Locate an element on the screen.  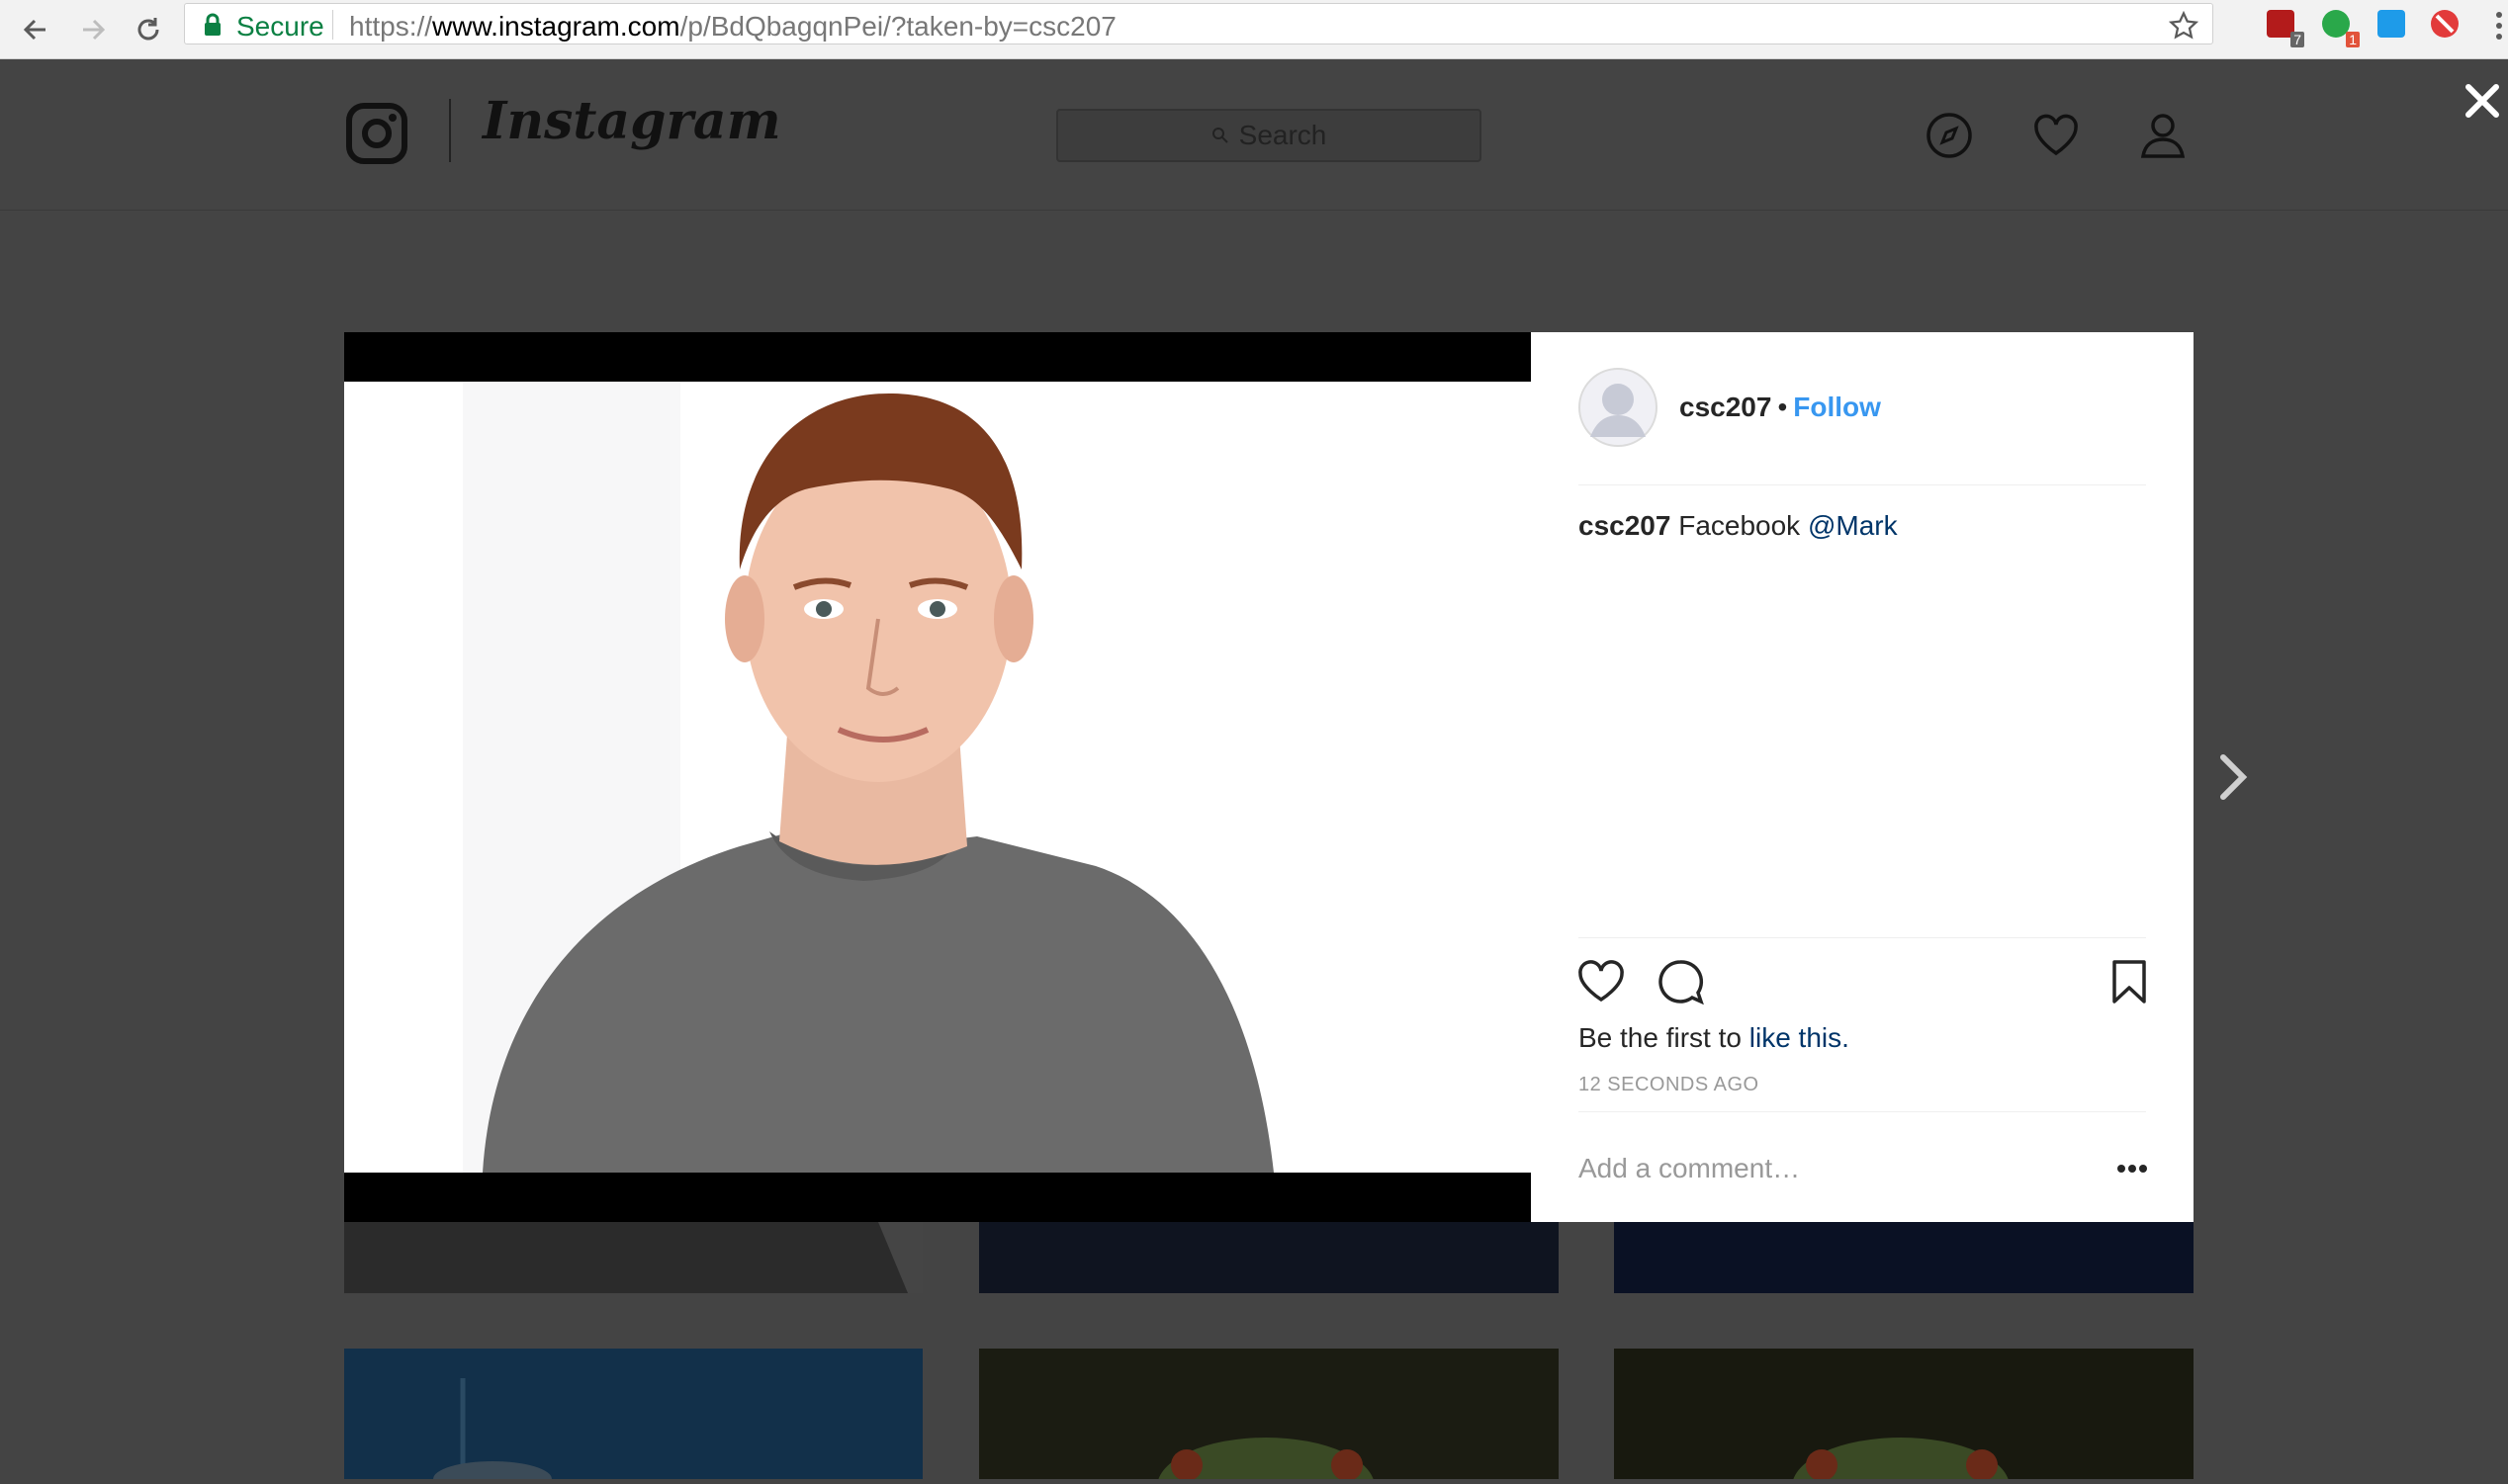
post-caption: csc207 Facebook @Mark is located at coordinates (1738, 526).